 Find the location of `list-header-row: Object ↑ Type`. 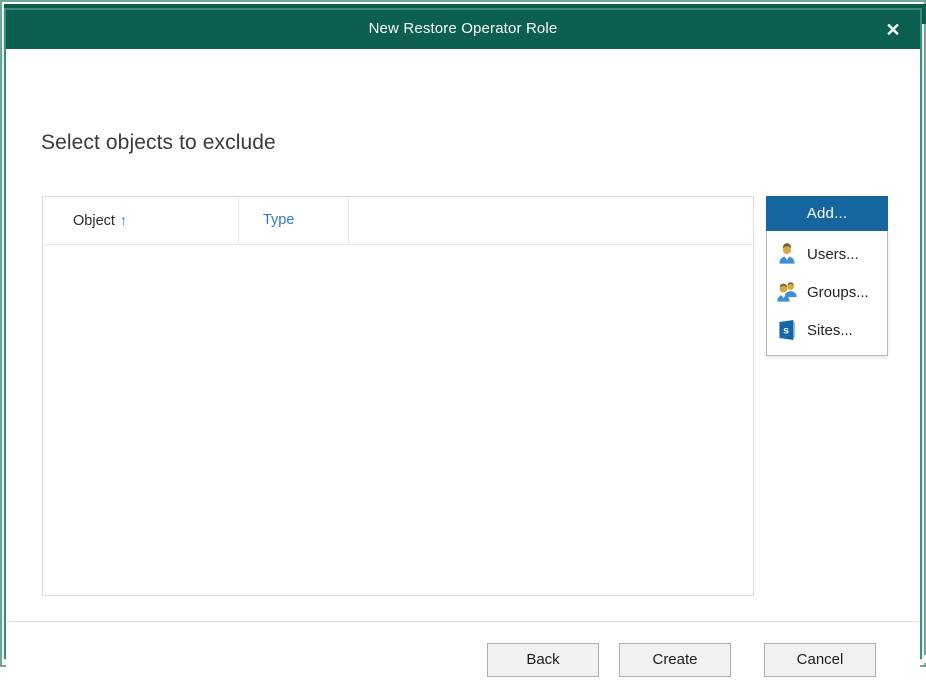

list-header-row: Object ↑ Type is located at coordinates (398, 221).